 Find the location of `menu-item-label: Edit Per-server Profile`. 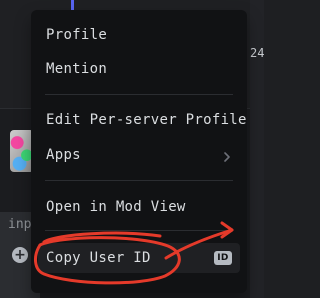

menu-item-label: Edit Per-server Profile is located at coordinates (146, 120).